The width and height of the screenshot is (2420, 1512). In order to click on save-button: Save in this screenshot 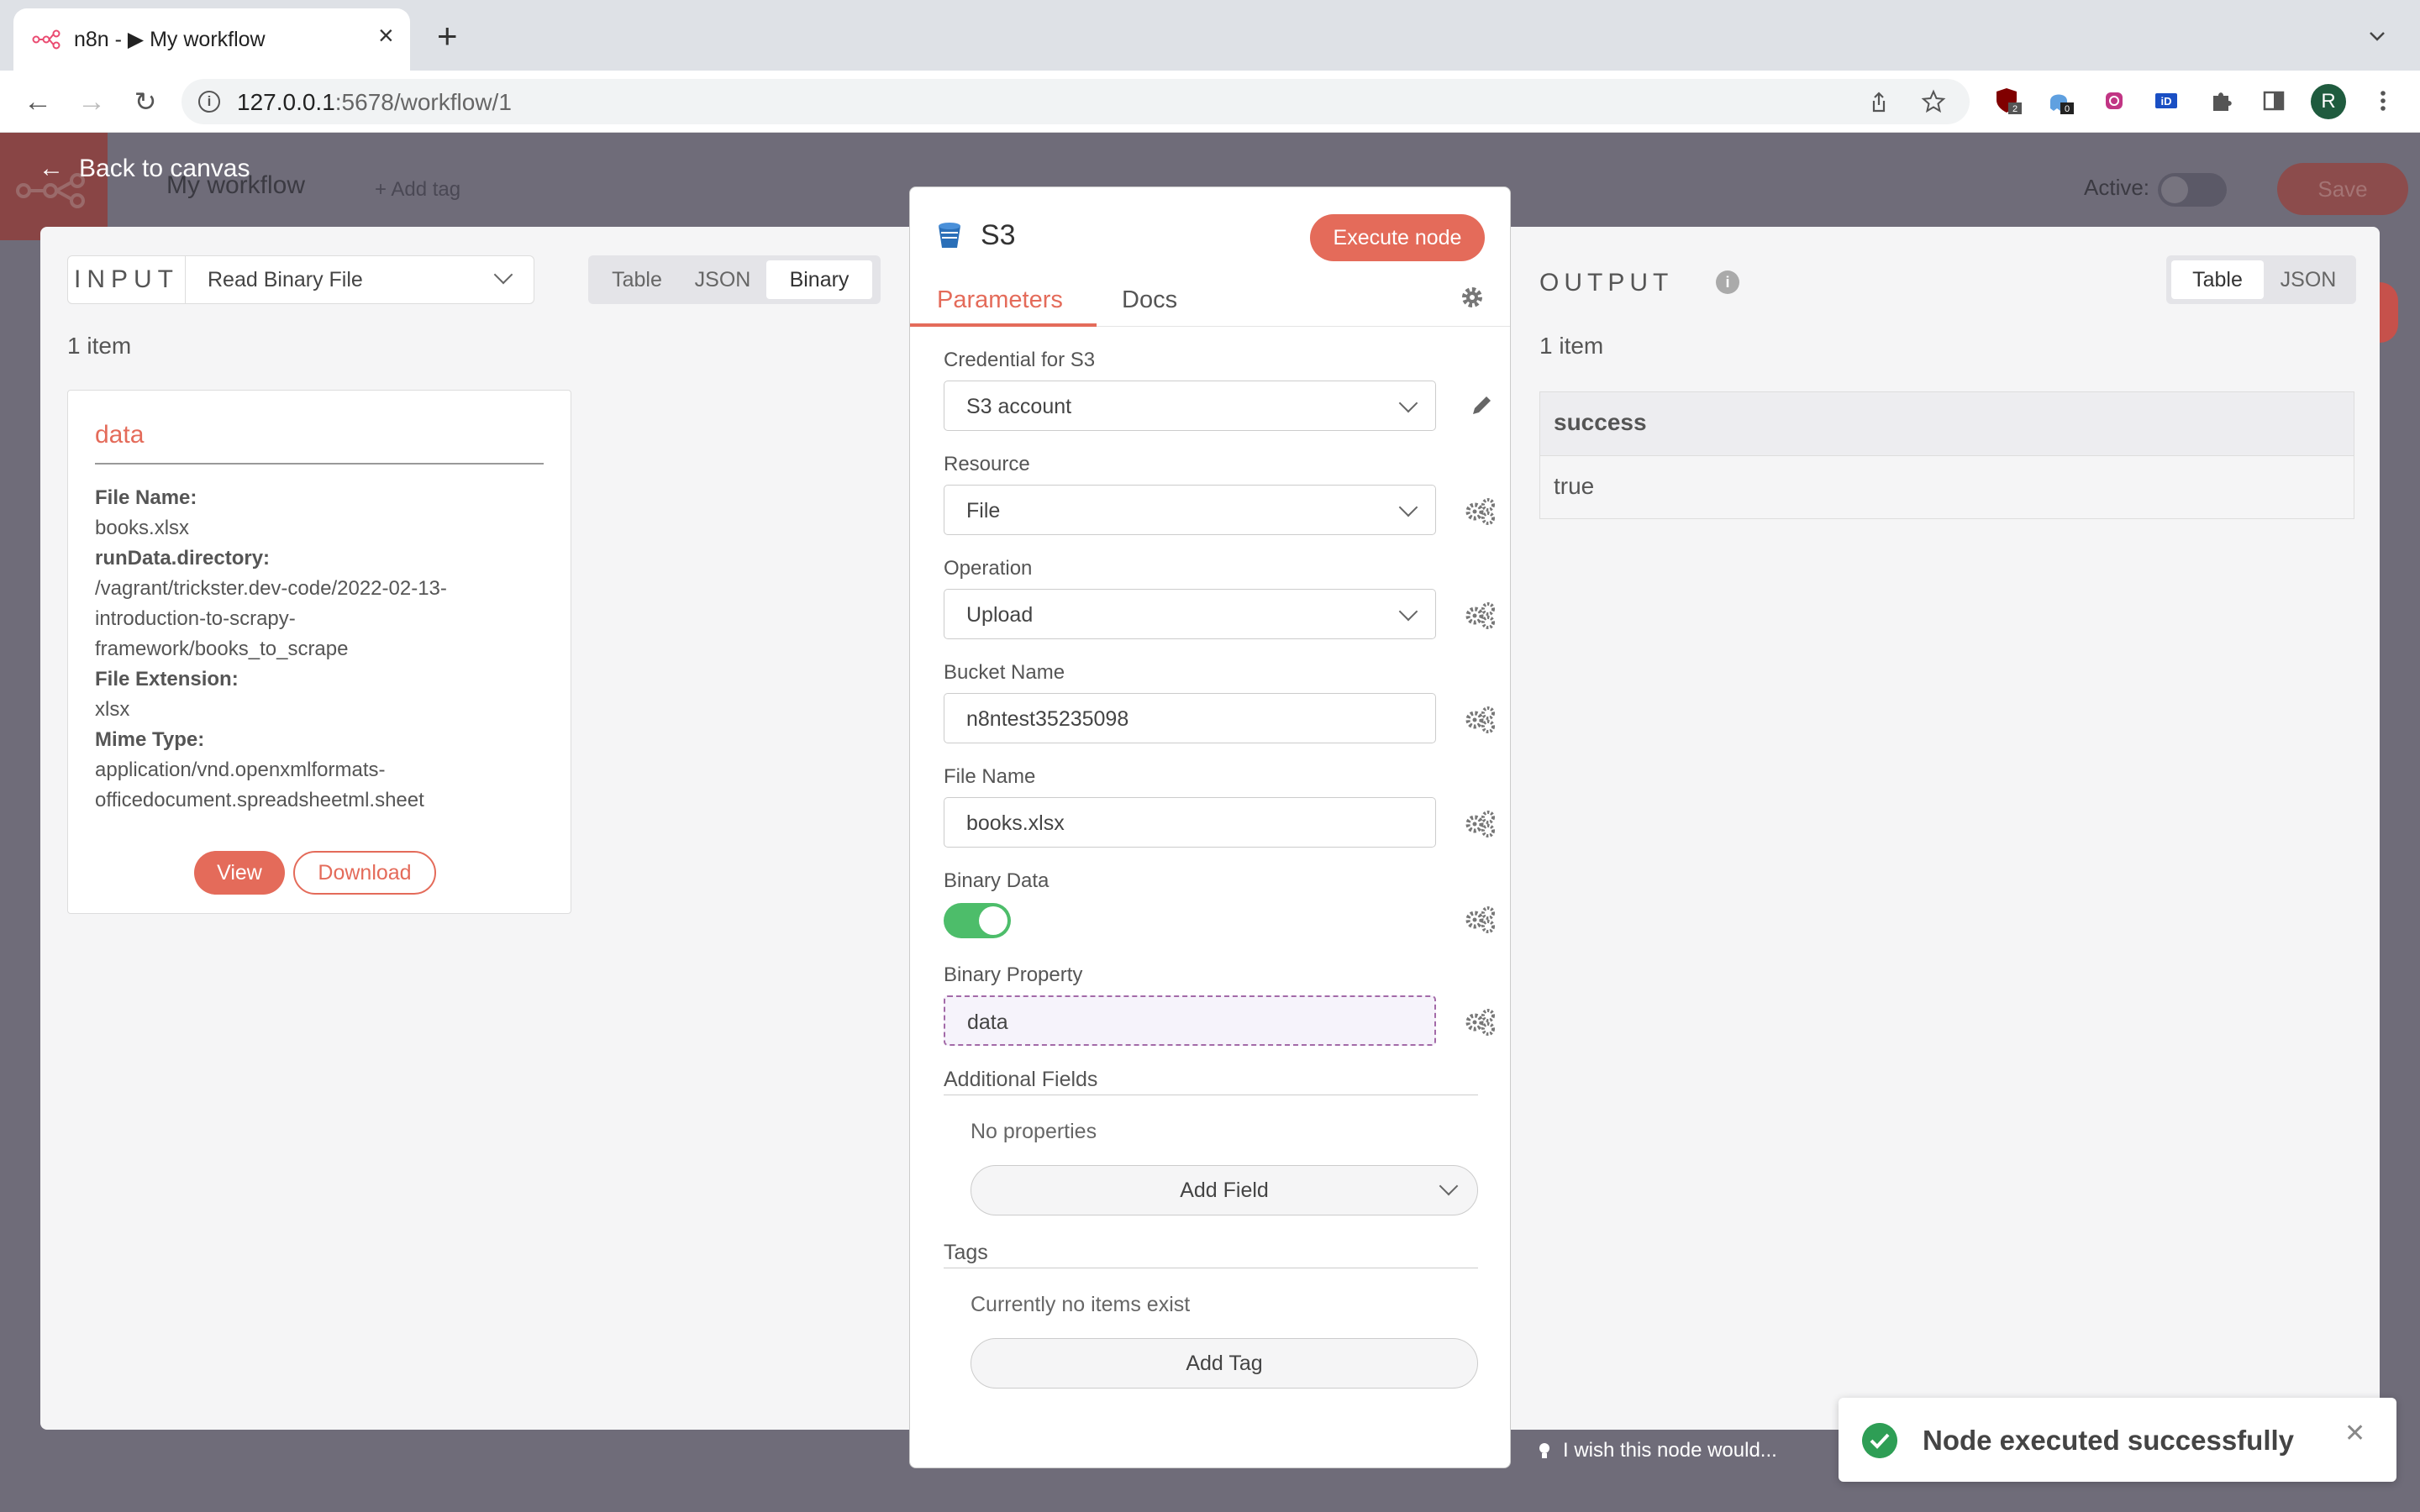, I will do `click(2342, 189)`.